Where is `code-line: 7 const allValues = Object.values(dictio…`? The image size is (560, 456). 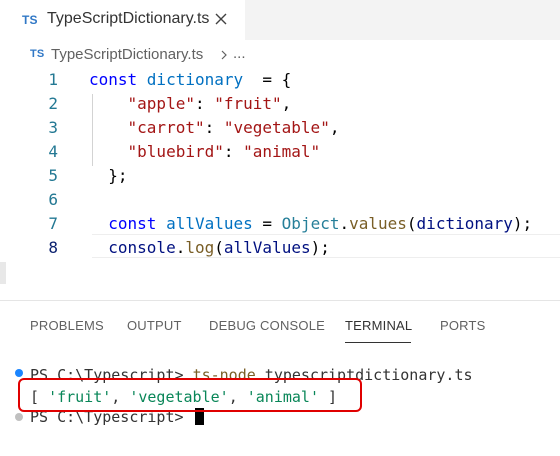
code-line: 7 const allValues = Object.values(dictio… is located at coordinates (280, 224).